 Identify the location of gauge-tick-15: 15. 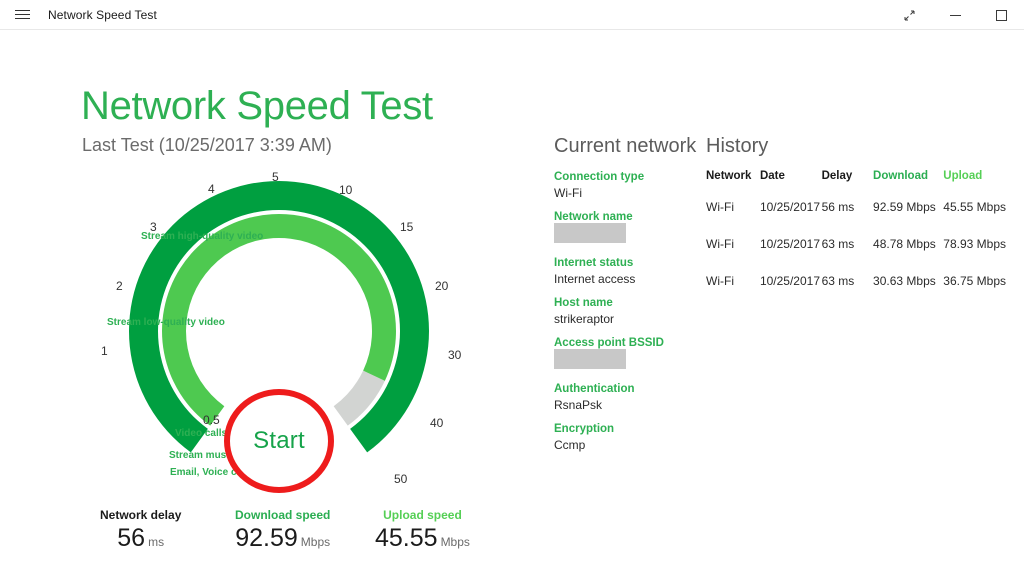
(407, 227).